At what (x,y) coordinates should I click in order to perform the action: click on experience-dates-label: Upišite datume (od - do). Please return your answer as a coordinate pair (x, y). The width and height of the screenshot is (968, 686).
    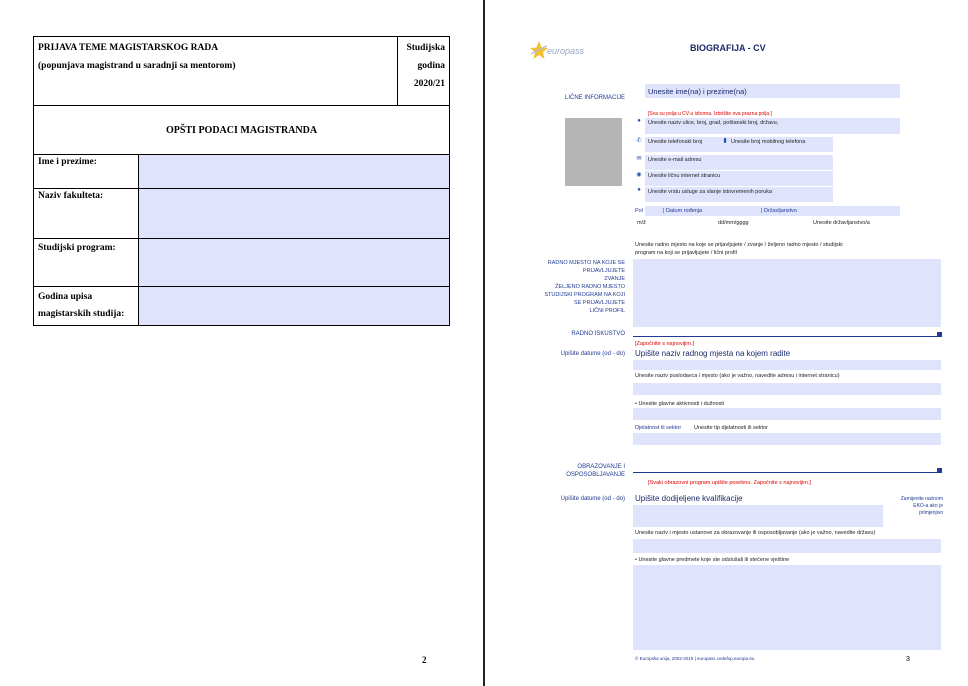
    Looking at the image, I should click on (592, 354).